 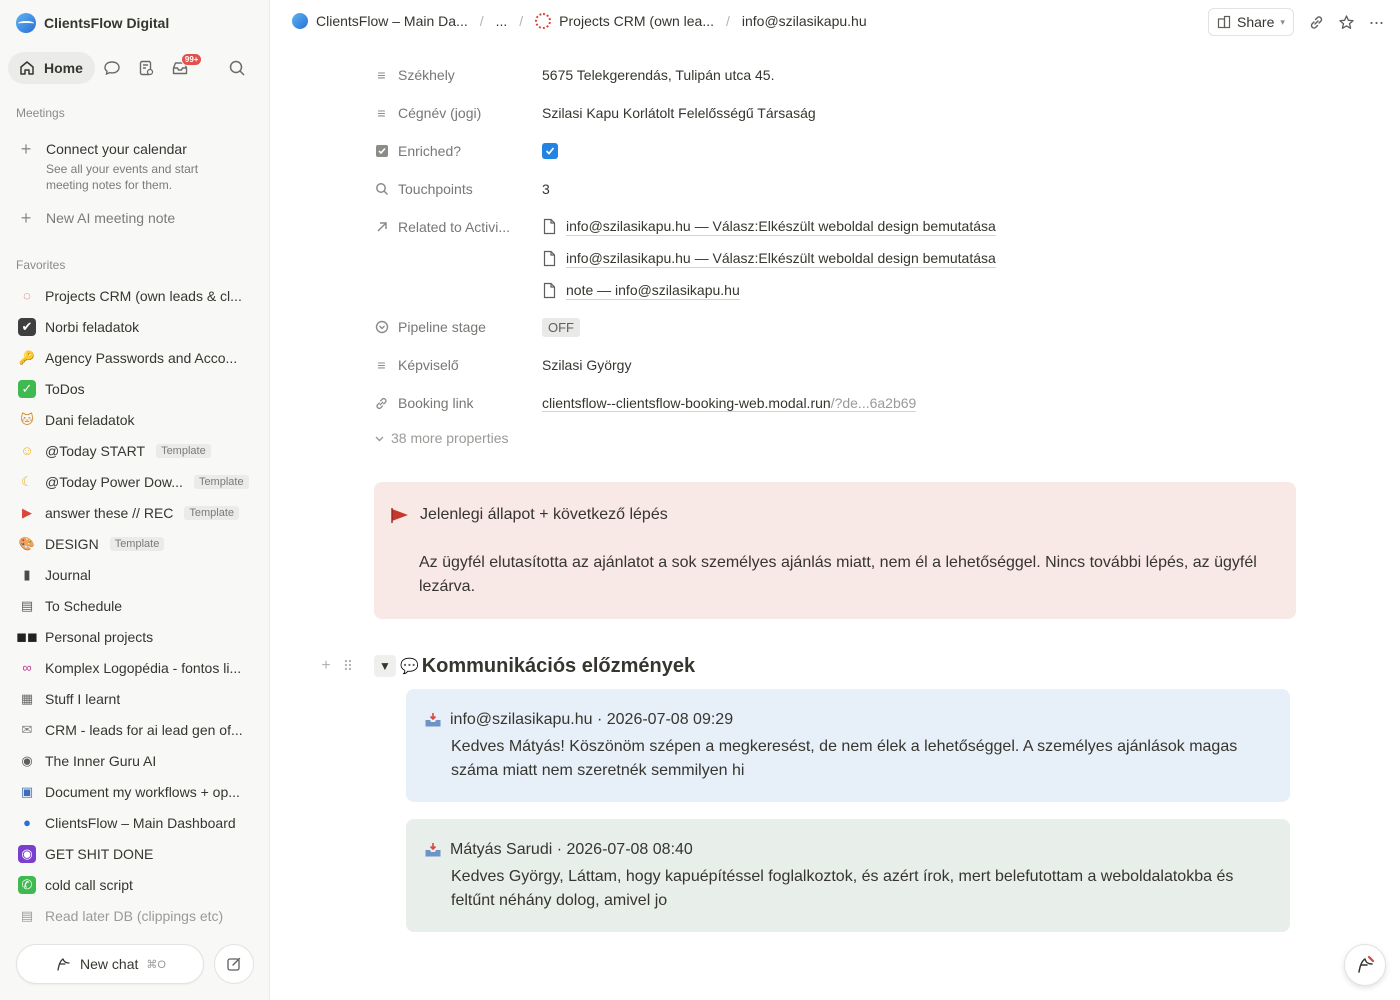 I want to click on sidebar-favorite-item: 🐱 Dani feladatok, so click(x=135, y=419).